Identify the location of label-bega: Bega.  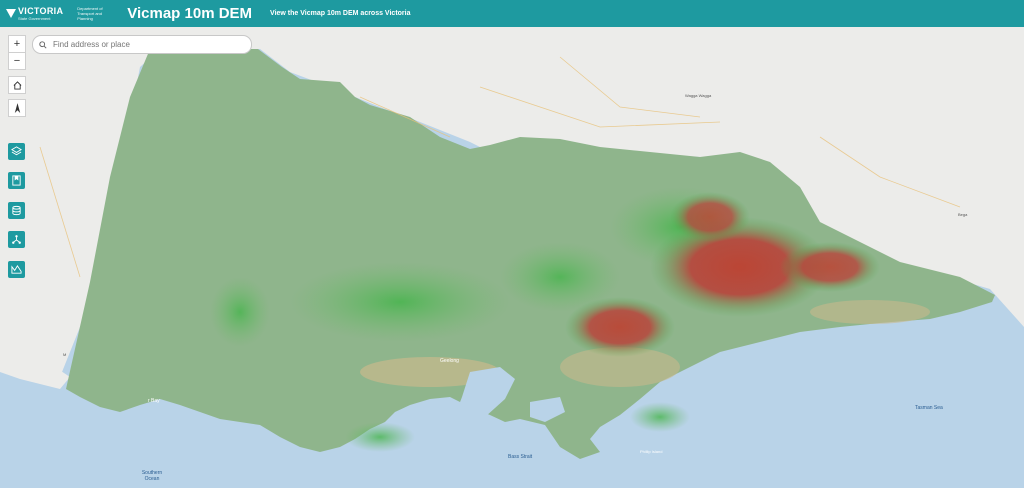
(963, 214).